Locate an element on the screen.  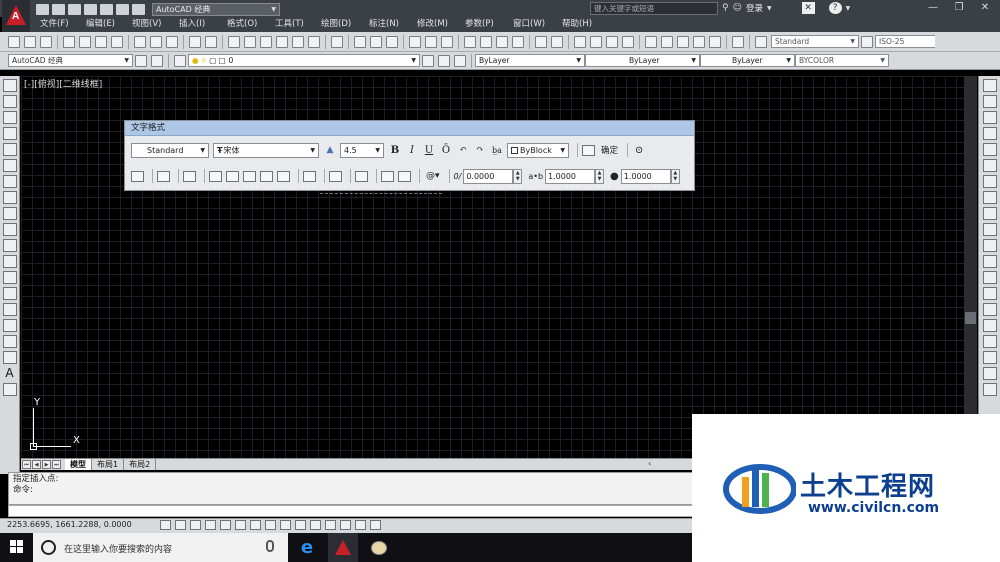
save-as-icon is located at coordinates (90, 9).